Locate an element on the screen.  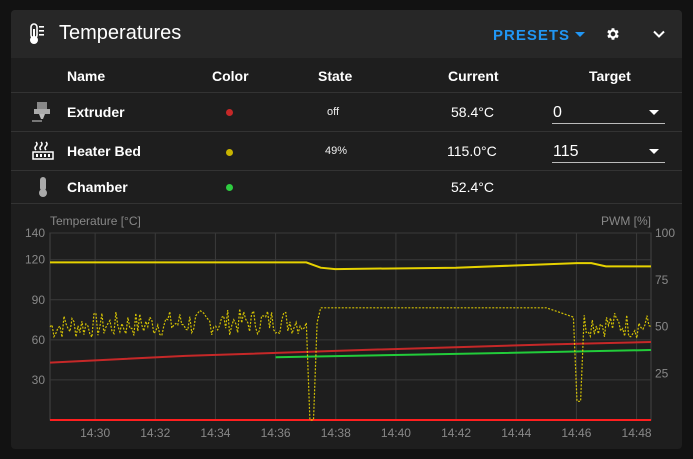
row-name: Extruder is located at coordinates (96, 112).